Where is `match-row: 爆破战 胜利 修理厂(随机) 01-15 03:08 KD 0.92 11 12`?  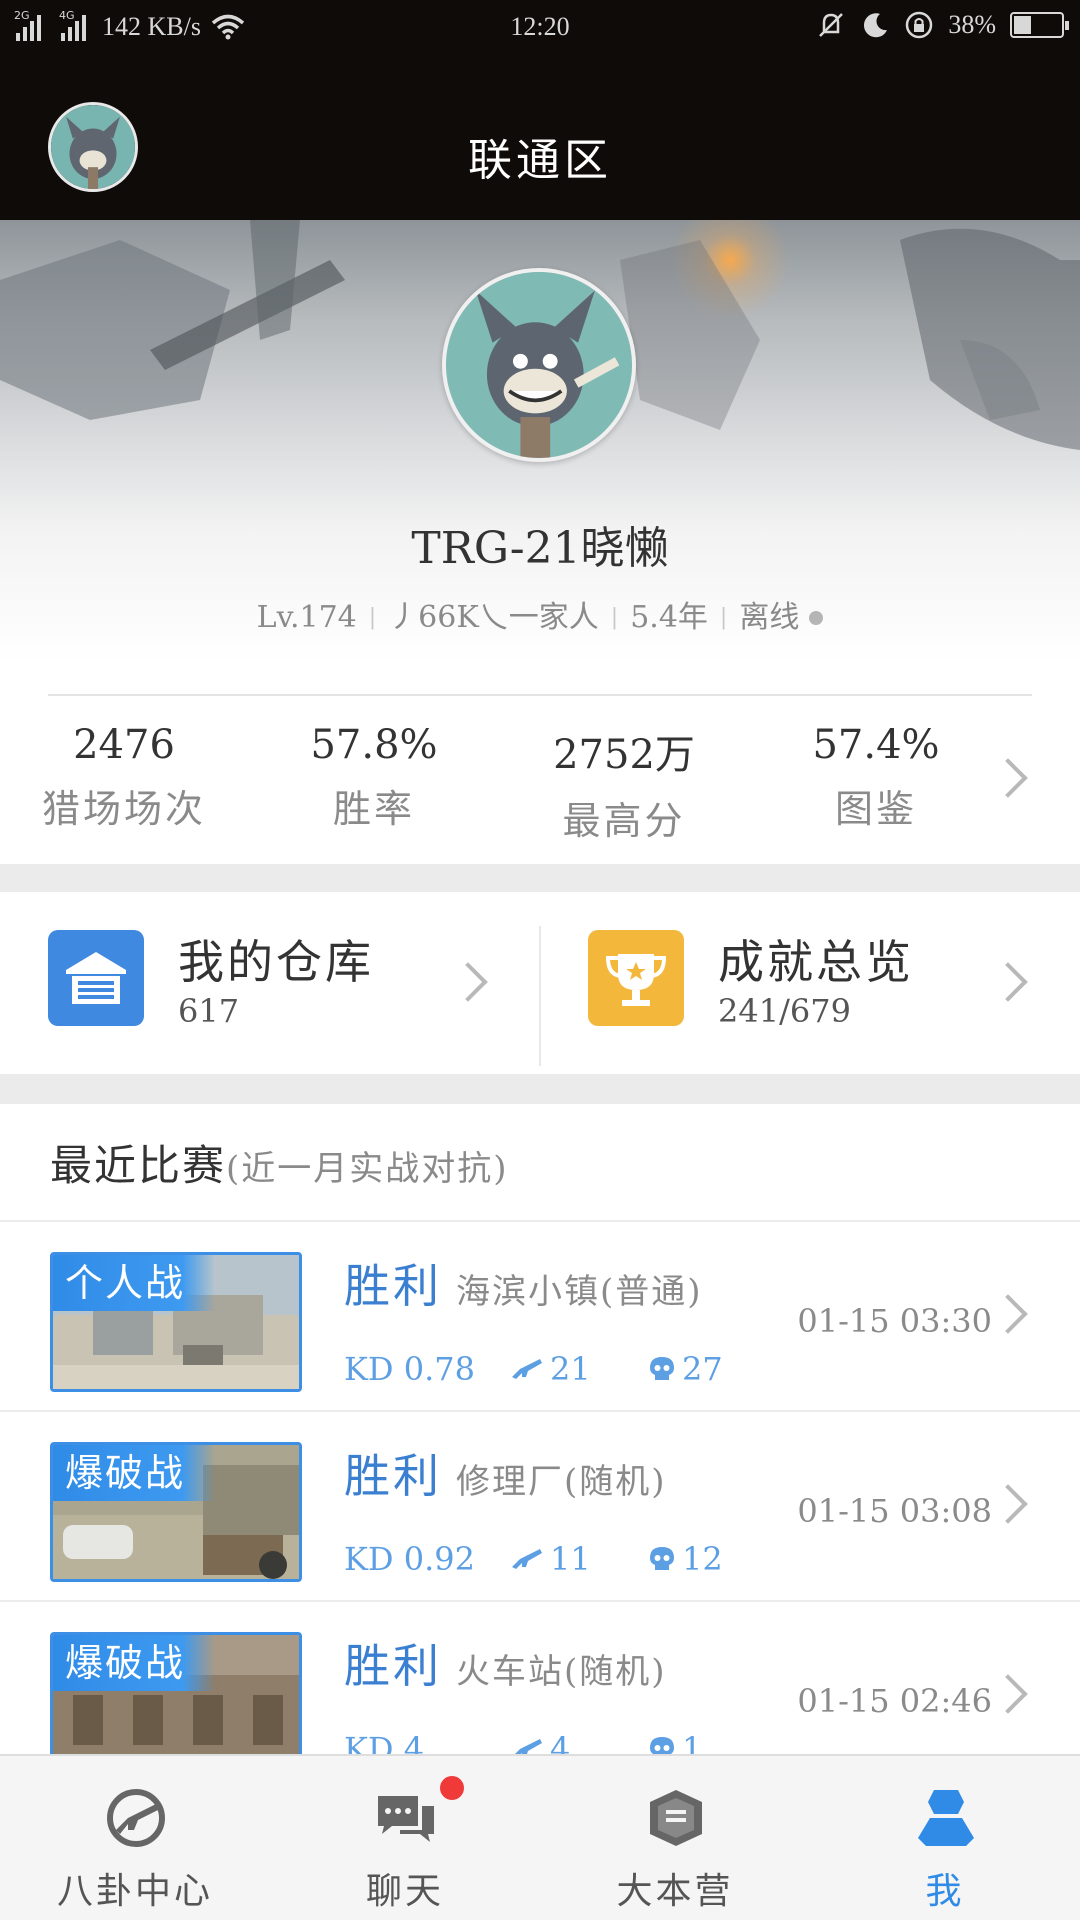 match-row: 爆破战 胜利 修理厂(随机) 01-15 03:08 KD 0.92 11 12 is located at coordinates (540, 1507).